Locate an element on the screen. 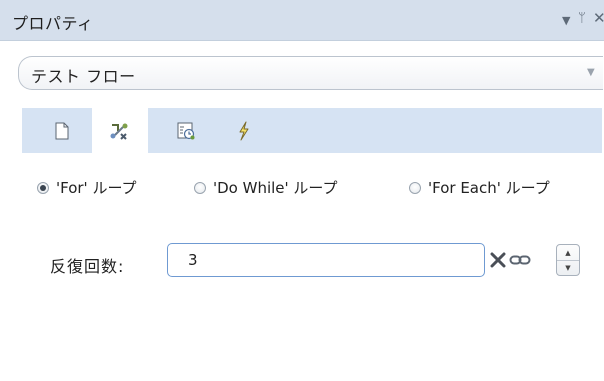 This screenshot has height=381, width=604. panel-title: プロパティ is located at coordinates (53, 23).